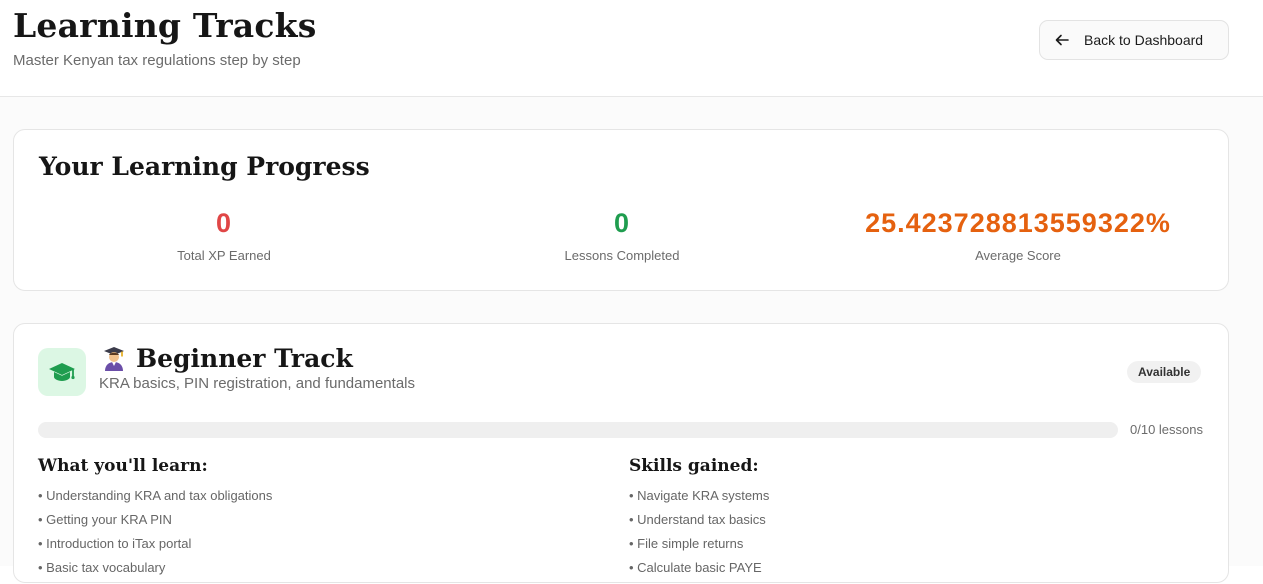 Image resolution: width=1263 pixels, height=584 pixels. What do you see at coordinates (102, 567) in the screenshot?
I see `list-item: • Basic tax vocabulary` at bounding box center [102, 567].